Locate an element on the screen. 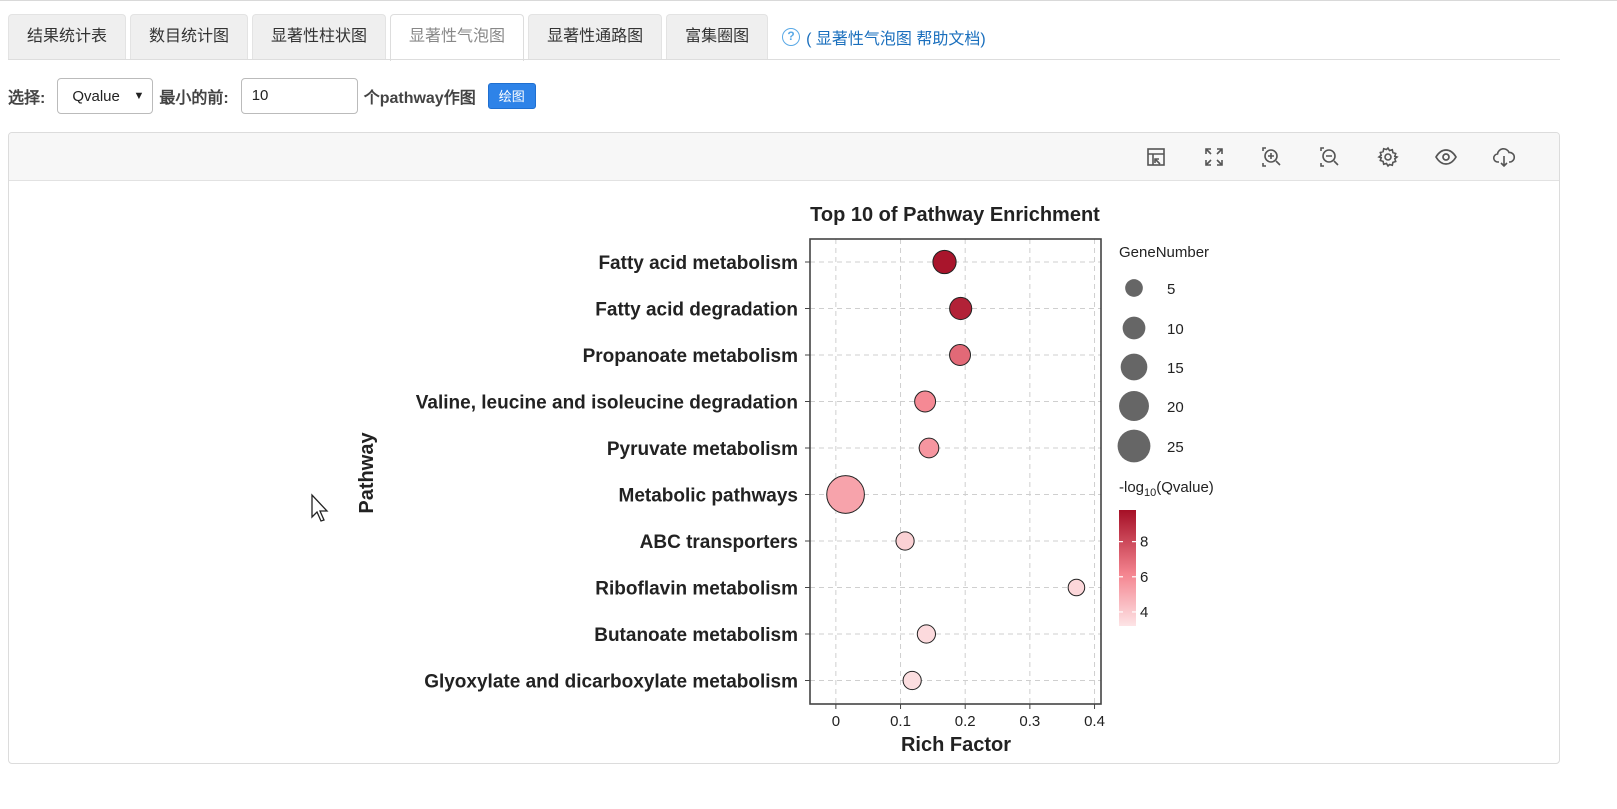 The width and height of the screenshot is (1617, 809). size-legend: GeneNumber 5 10 15 20 25 is located at coordinates (1163, 353).